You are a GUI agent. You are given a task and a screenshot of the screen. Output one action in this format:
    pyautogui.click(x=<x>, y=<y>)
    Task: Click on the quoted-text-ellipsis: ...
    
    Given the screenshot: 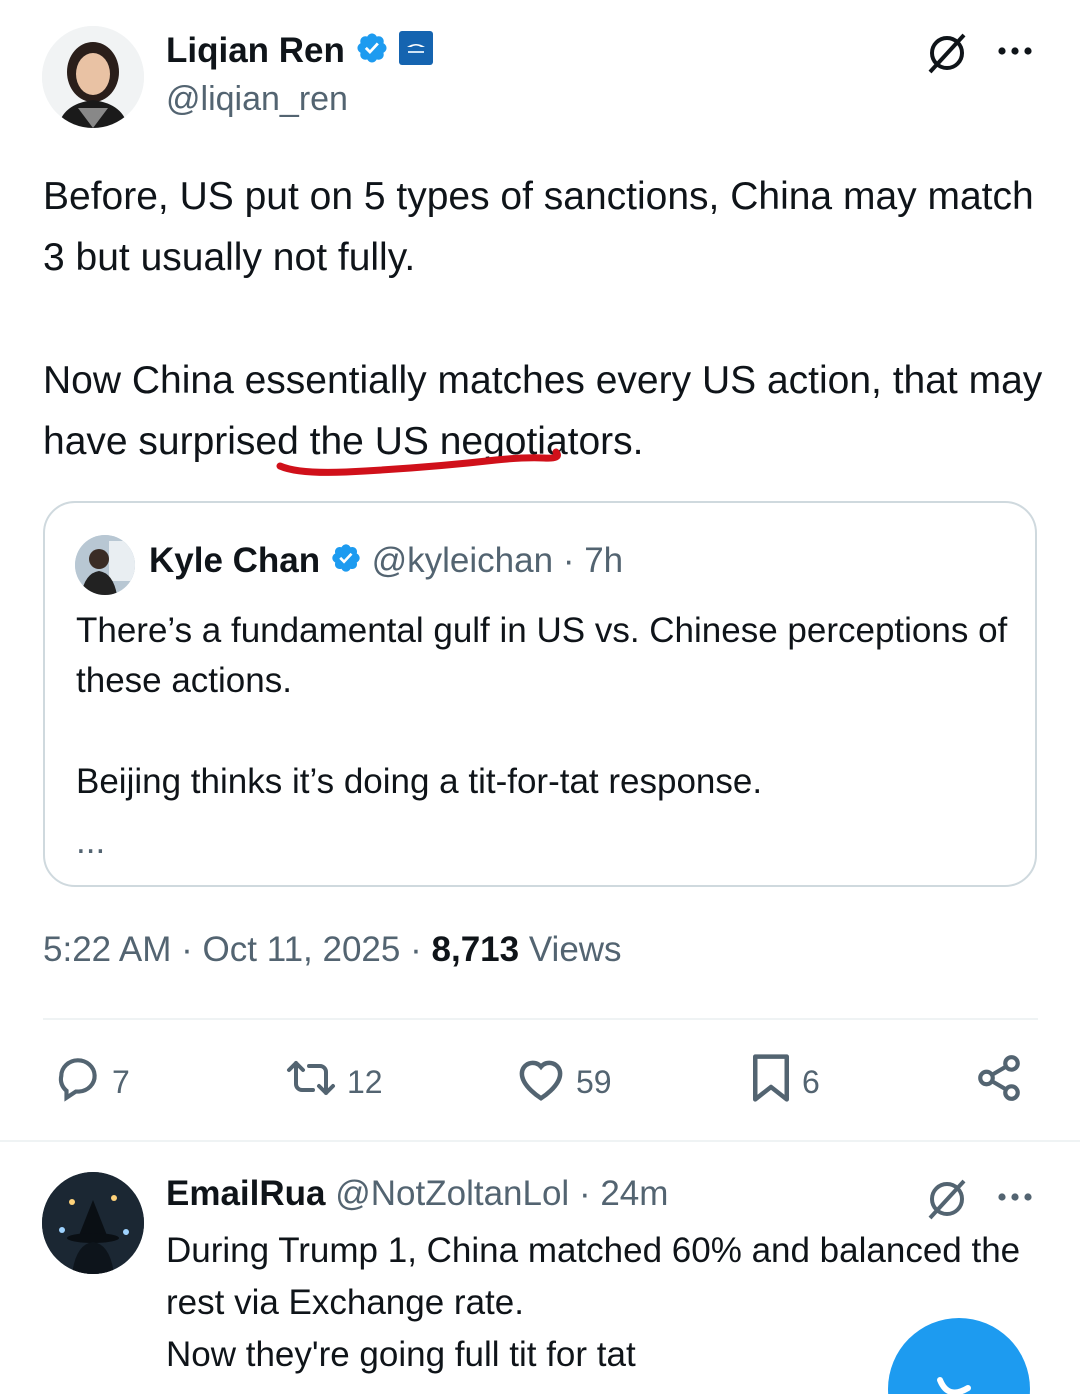 What is the action you would take?
    pyautogui.click(x=91, y=841)
    